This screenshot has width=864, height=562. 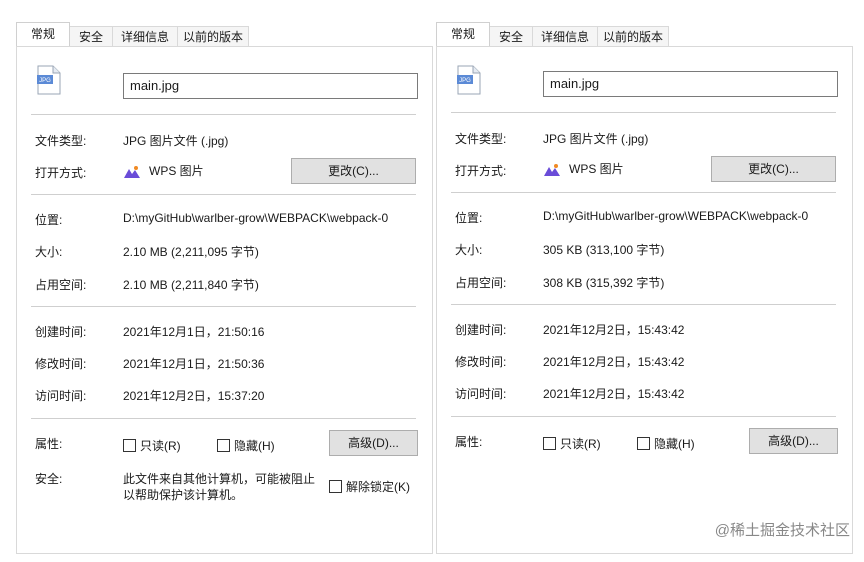 What do you see at coordinates (183, 495) in the screenshot?
I see `security-text-line2: 以帮助保护该计算机。` at bounding box center [183, 495].